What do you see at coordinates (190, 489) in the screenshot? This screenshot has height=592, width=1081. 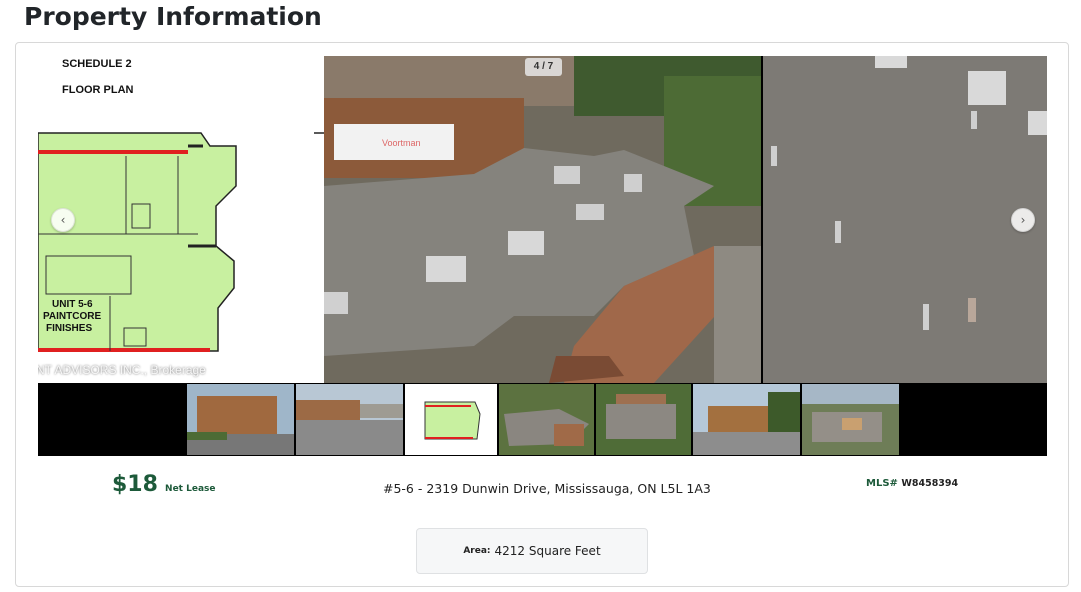 I see `lease-type: Net Lease` at bounding box center [190, 489].